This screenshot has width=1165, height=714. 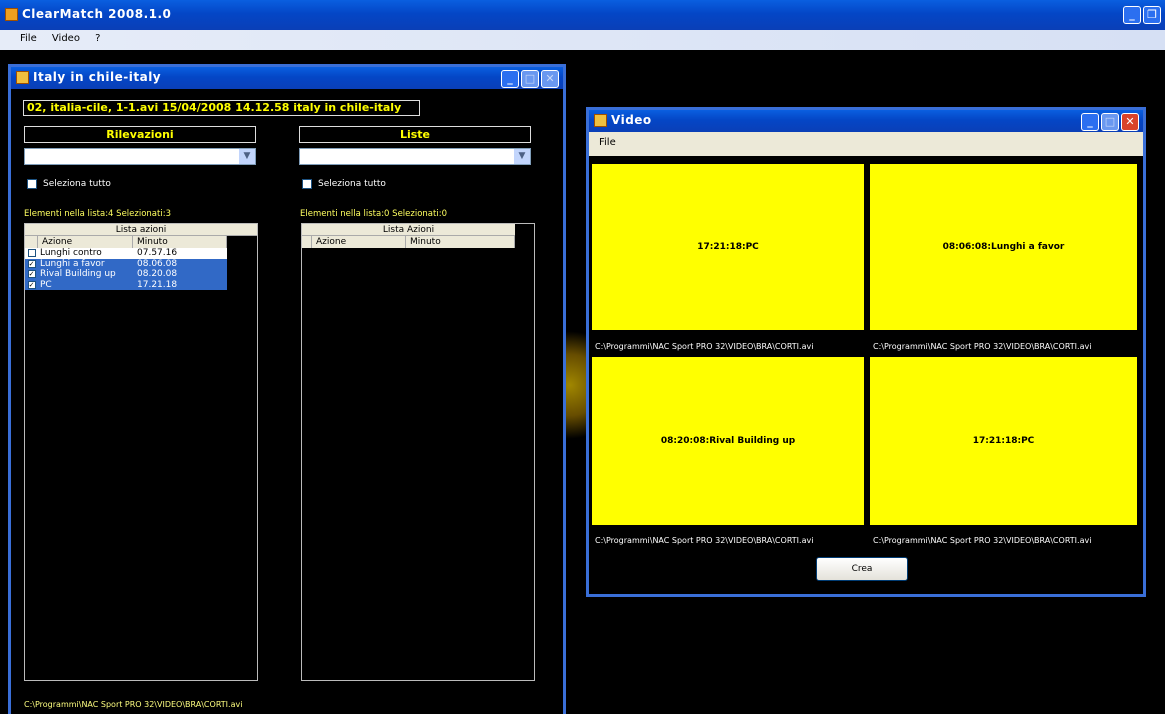 I want to click on video-cell-3: 08:20:08:Rival Building up, so click(x=728, y=441).